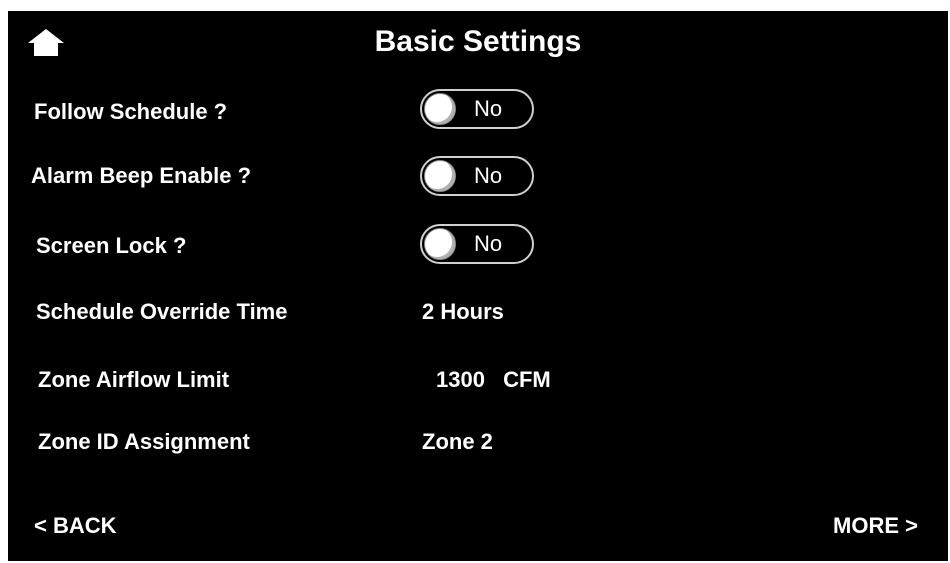 This screenshot has width=950, height=563. What do you see at coordinates (131, 111) in the screenshot?
I see `follow-schedule-label: Follow Schedule ?` at bounding box center [131, 111].